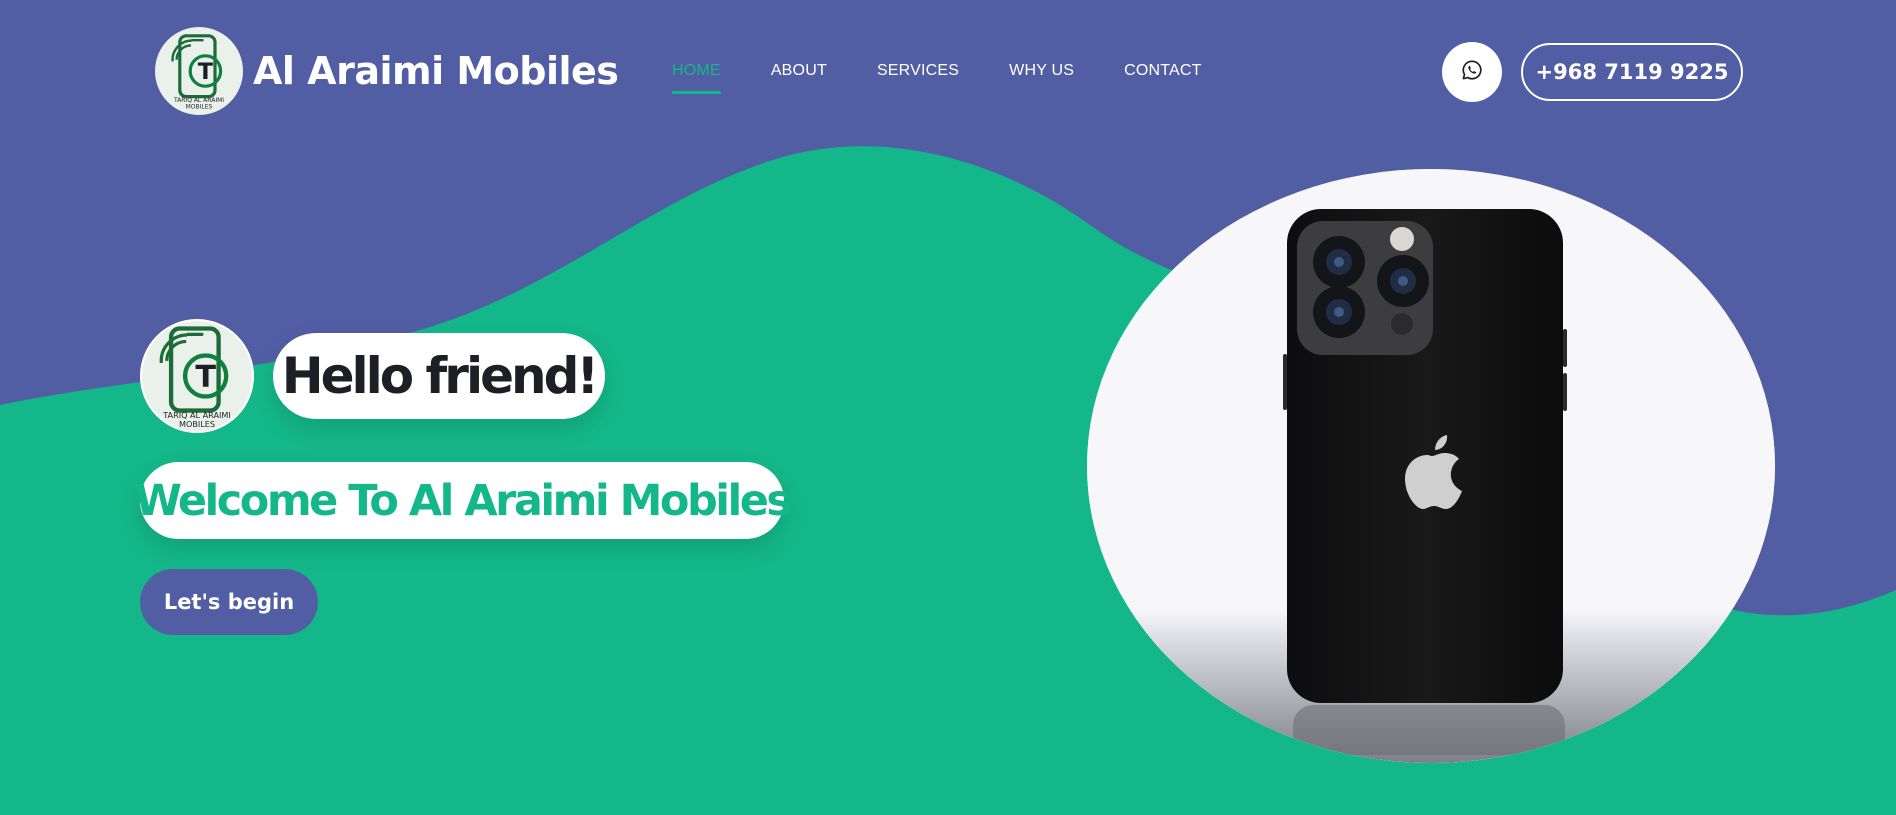  Describe the element at coordinates (799, 71) in the screenshot. I see `nav-about: ABOUT` at that location.